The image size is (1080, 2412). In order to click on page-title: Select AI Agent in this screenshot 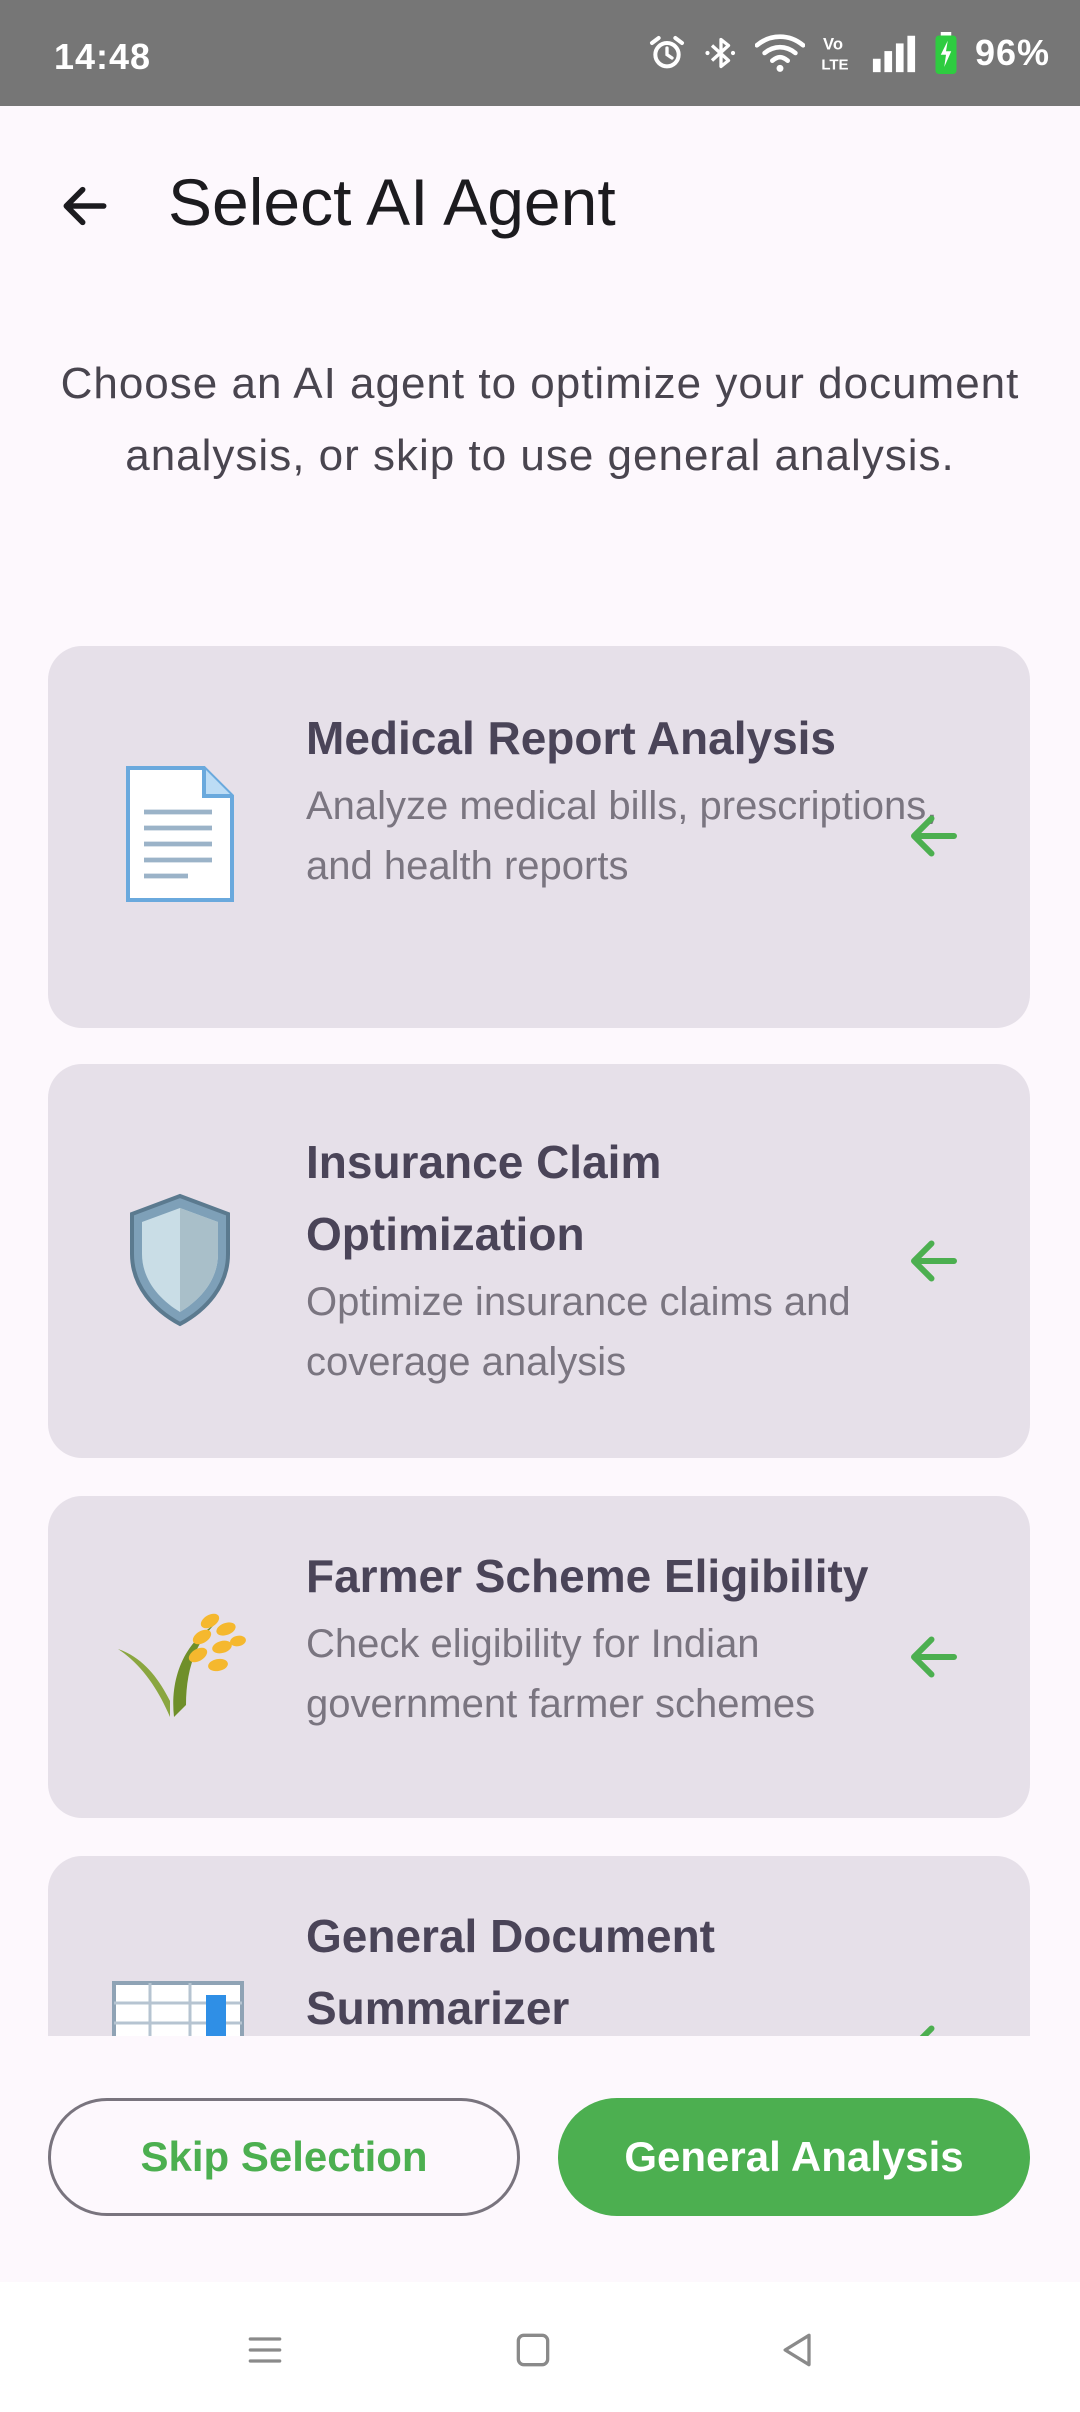, I will do `click(392, 202)`.